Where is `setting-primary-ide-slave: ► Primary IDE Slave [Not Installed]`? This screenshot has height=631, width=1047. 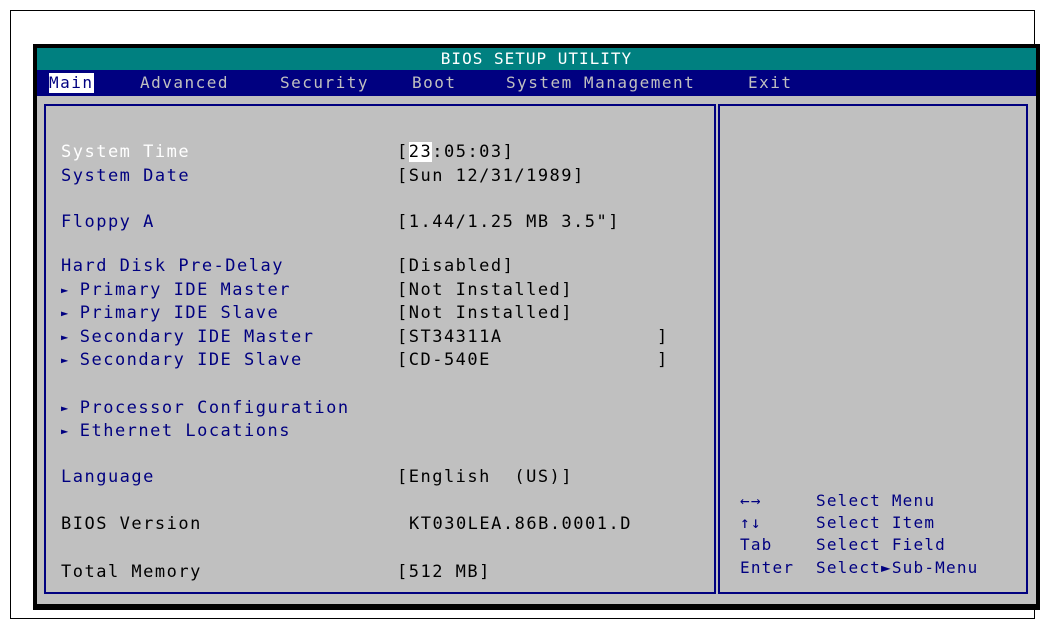
setting-primary-ide-slave: ► Primary IDE Slave [Not Installed] is located at coordinates (523, 313).